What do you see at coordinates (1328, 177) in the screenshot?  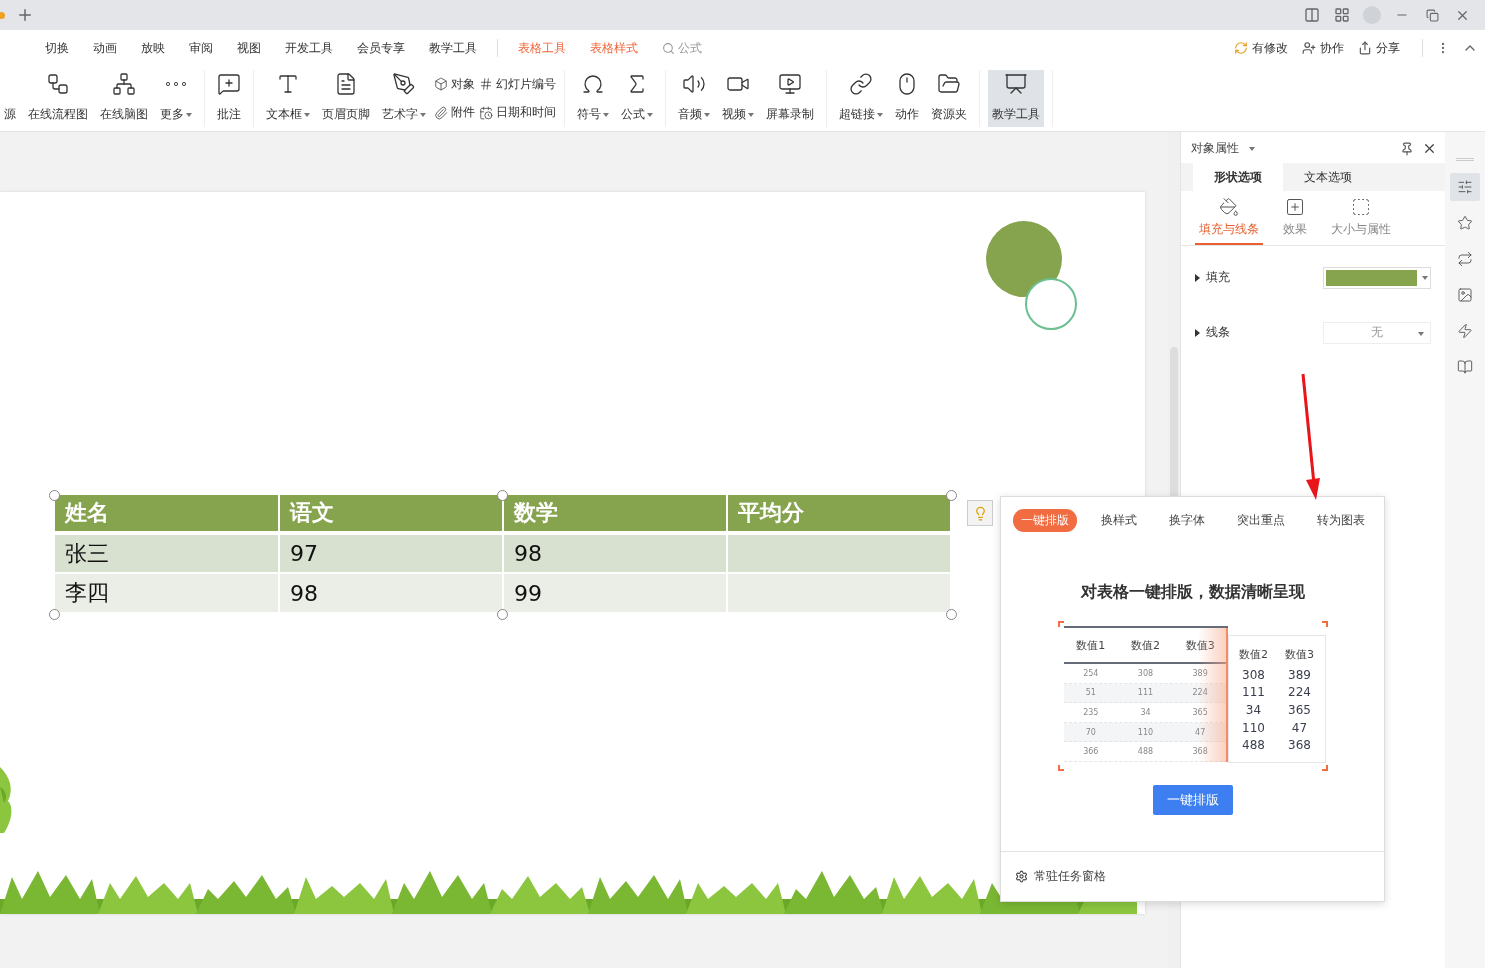 I see `panel-tab: 文本选项` at bounding box center [1328, 177].